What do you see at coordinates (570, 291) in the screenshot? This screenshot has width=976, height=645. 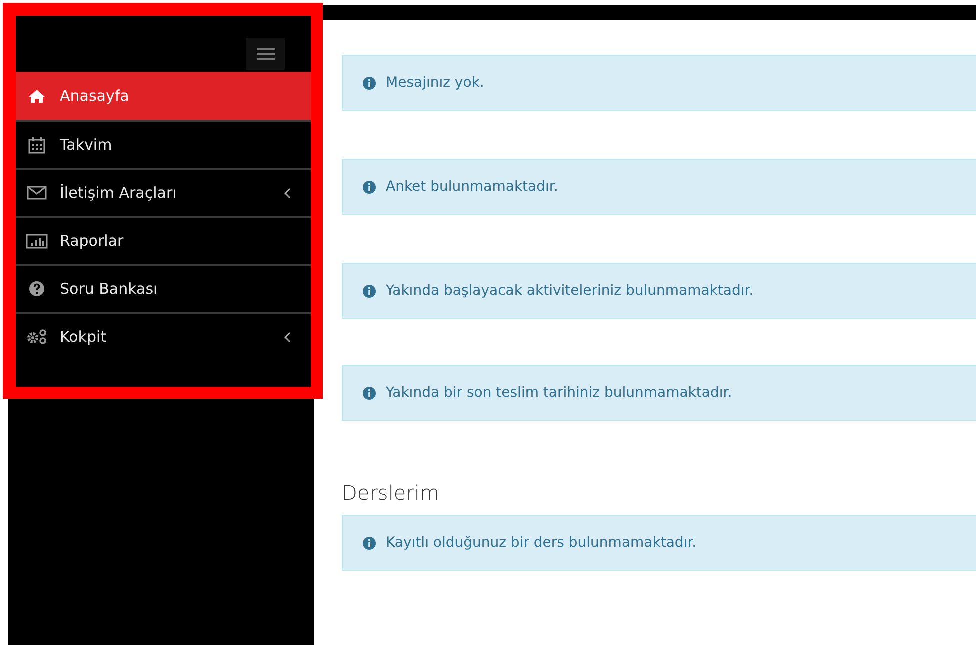 I see `alert-text: Yakında başlayacak aktiviteleriniz bulunmamaktadır.` at bounding box center [570, 291].